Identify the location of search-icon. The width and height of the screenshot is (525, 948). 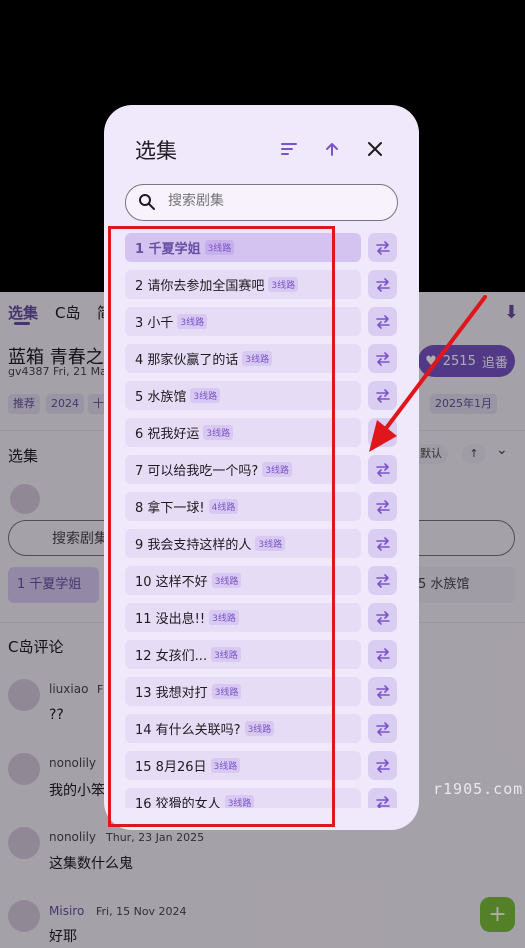
(147, 202).